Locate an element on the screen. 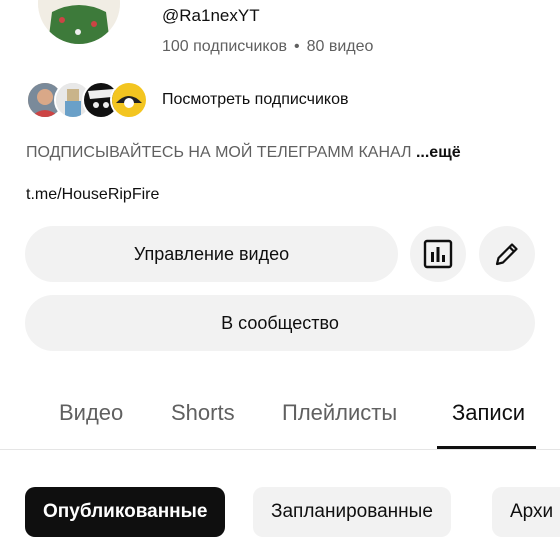  avatar-image is located at coordinates (79, 22).